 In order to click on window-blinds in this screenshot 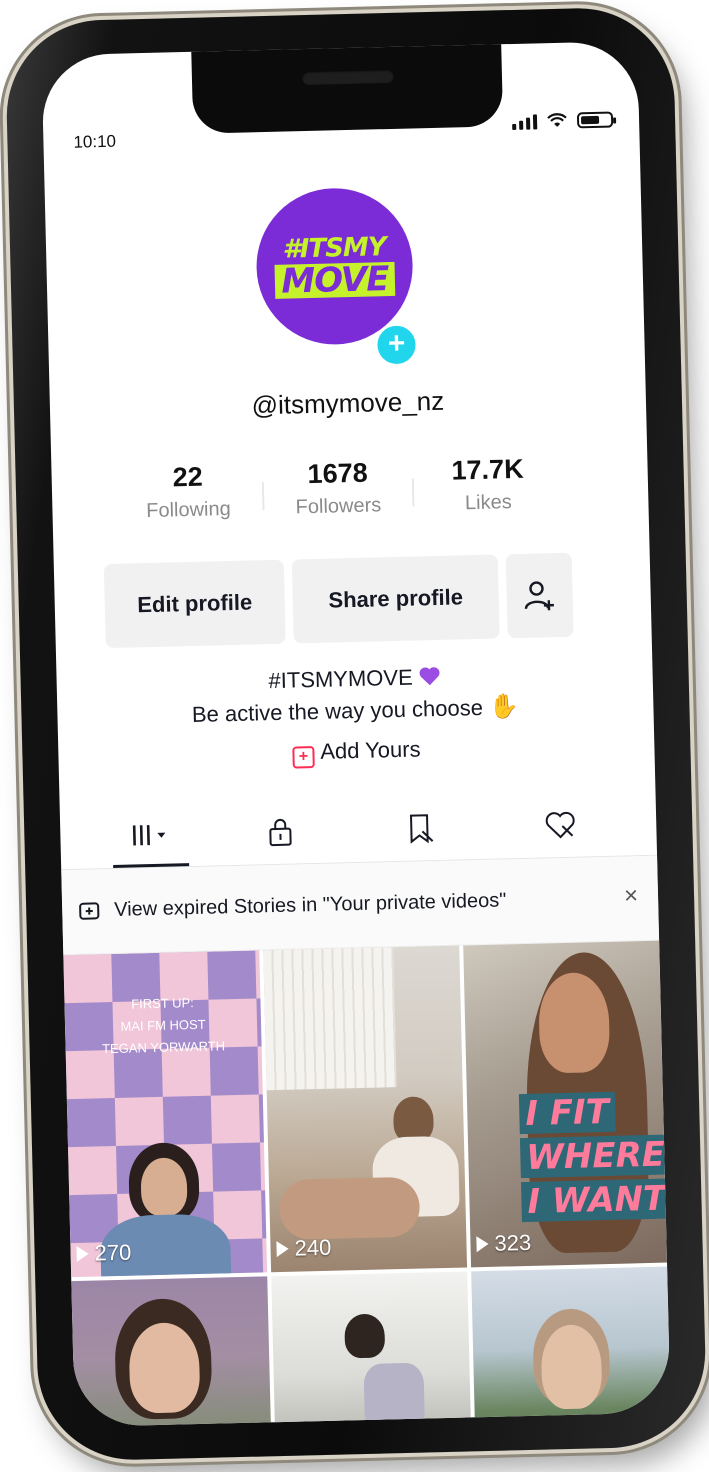, I will do `click(330, 1019)`.